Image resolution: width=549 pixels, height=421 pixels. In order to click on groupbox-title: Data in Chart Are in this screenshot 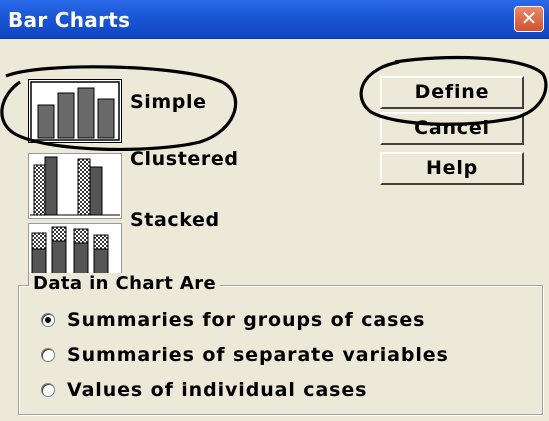, I will do `click(125, 283)`.